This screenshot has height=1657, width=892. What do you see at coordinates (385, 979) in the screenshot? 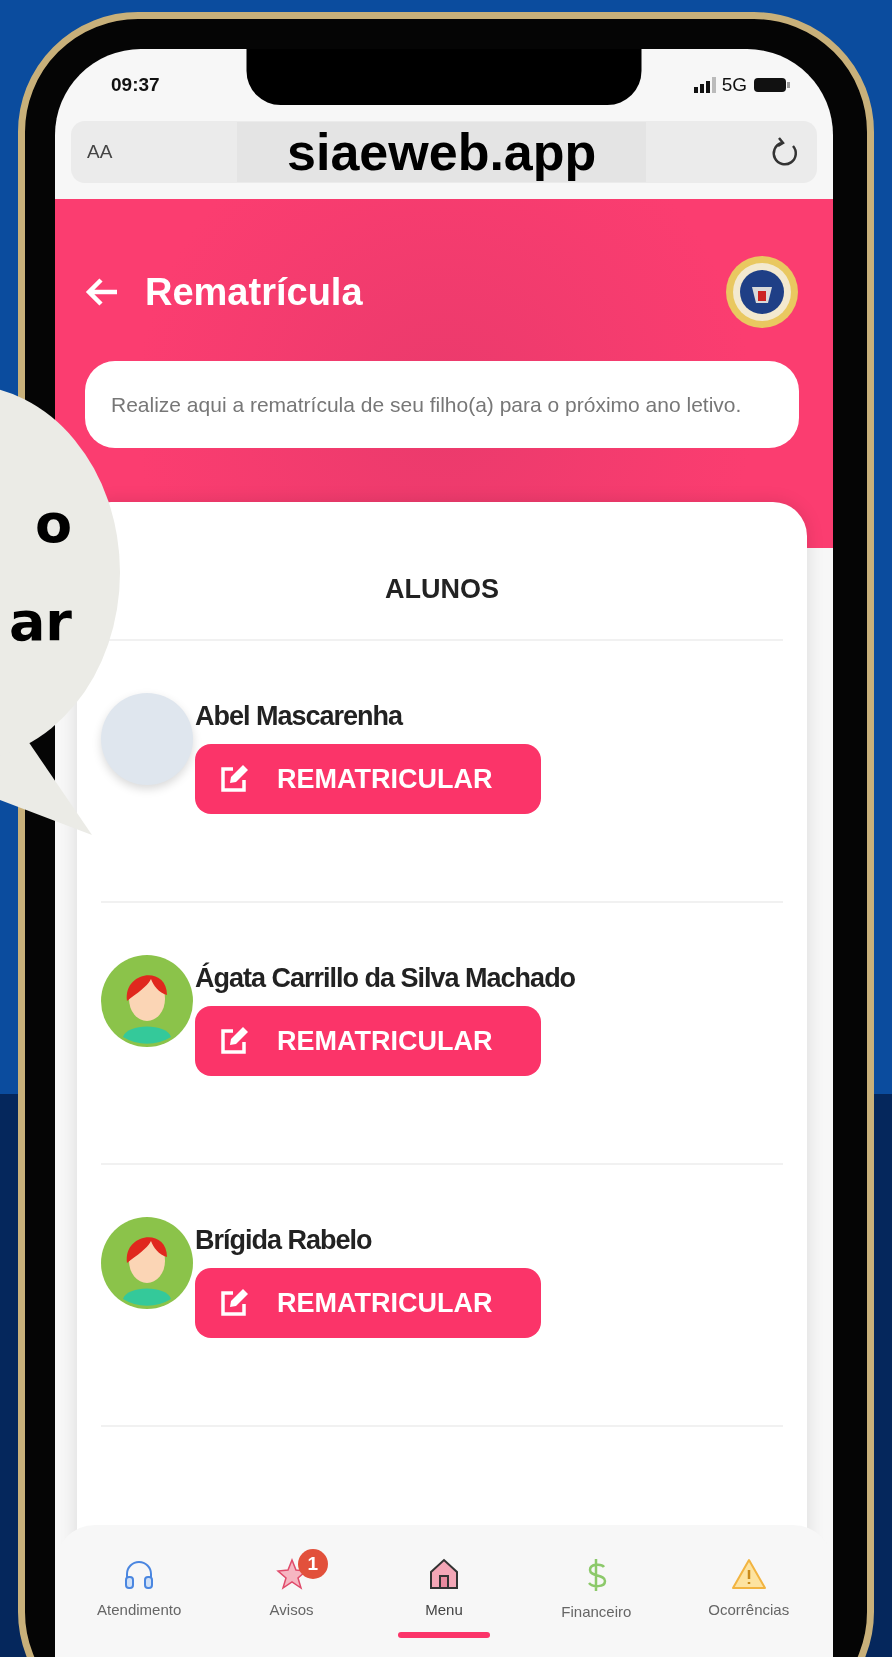
I see `student-name: Ágata Carrillo da Silva Machado` at bounding box center [385, 979].